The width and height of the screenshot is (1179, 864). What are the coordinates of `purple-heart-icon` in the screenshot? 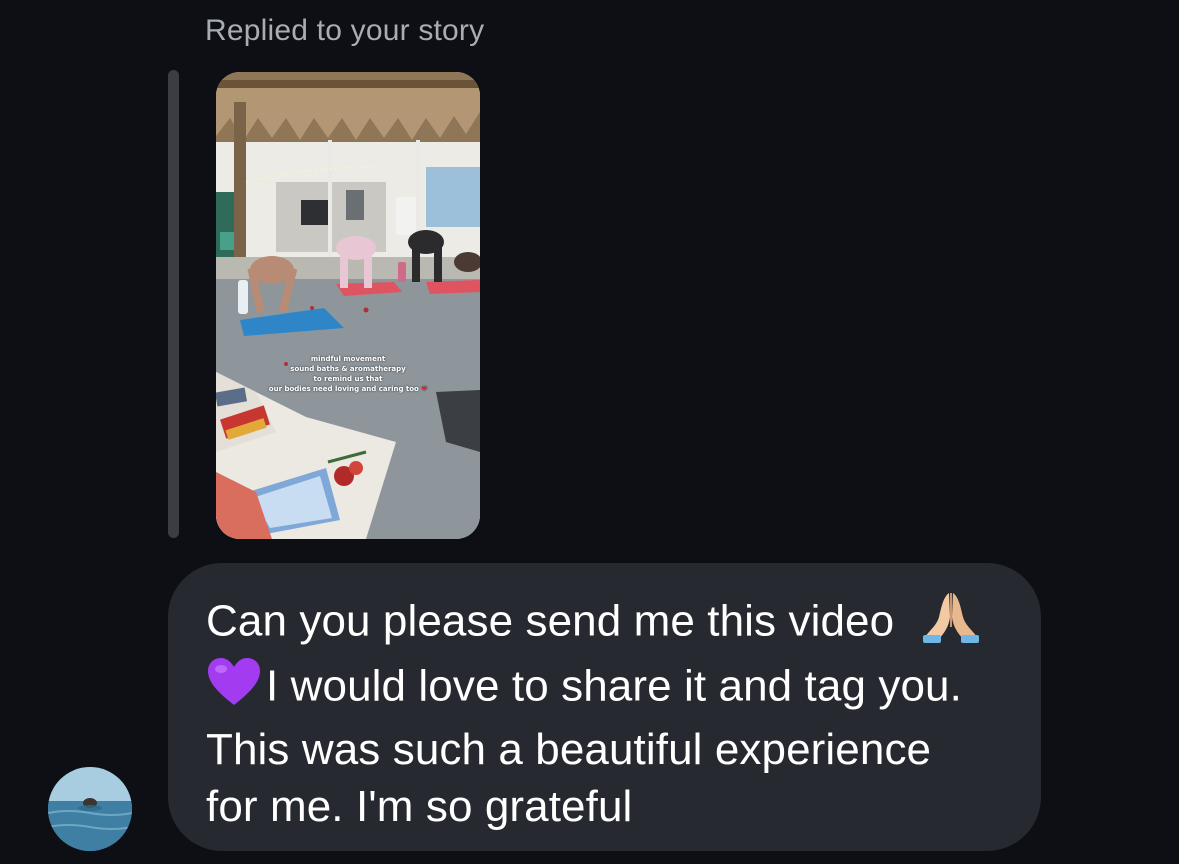 It's located at (234, 689).